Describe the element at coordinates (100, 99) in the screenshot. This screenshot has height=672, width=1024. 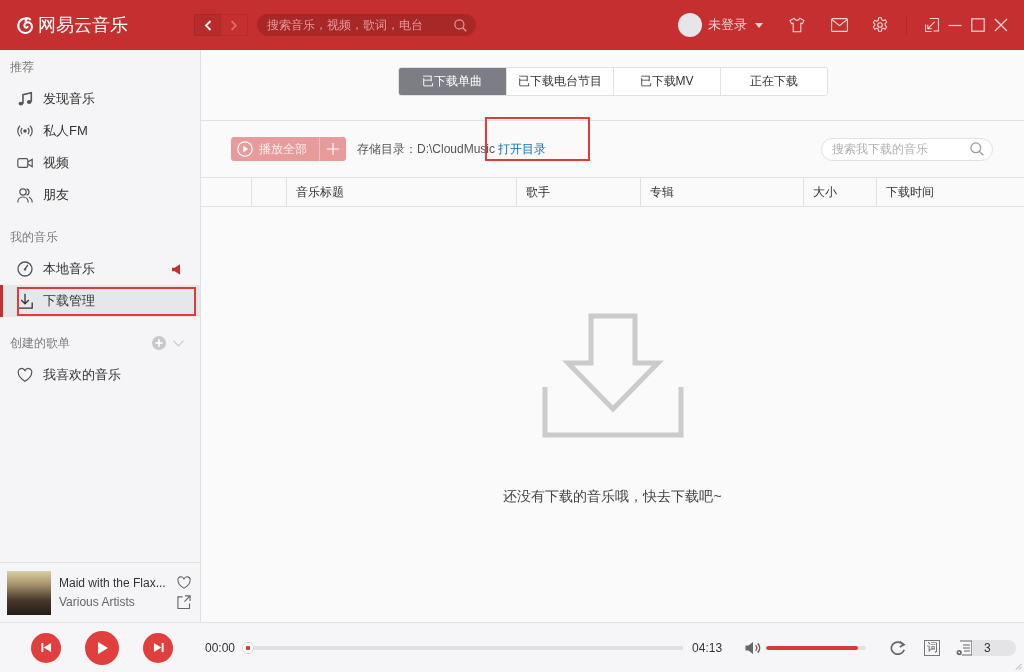
I see `sidebar-item: 发现音乐` at that location.